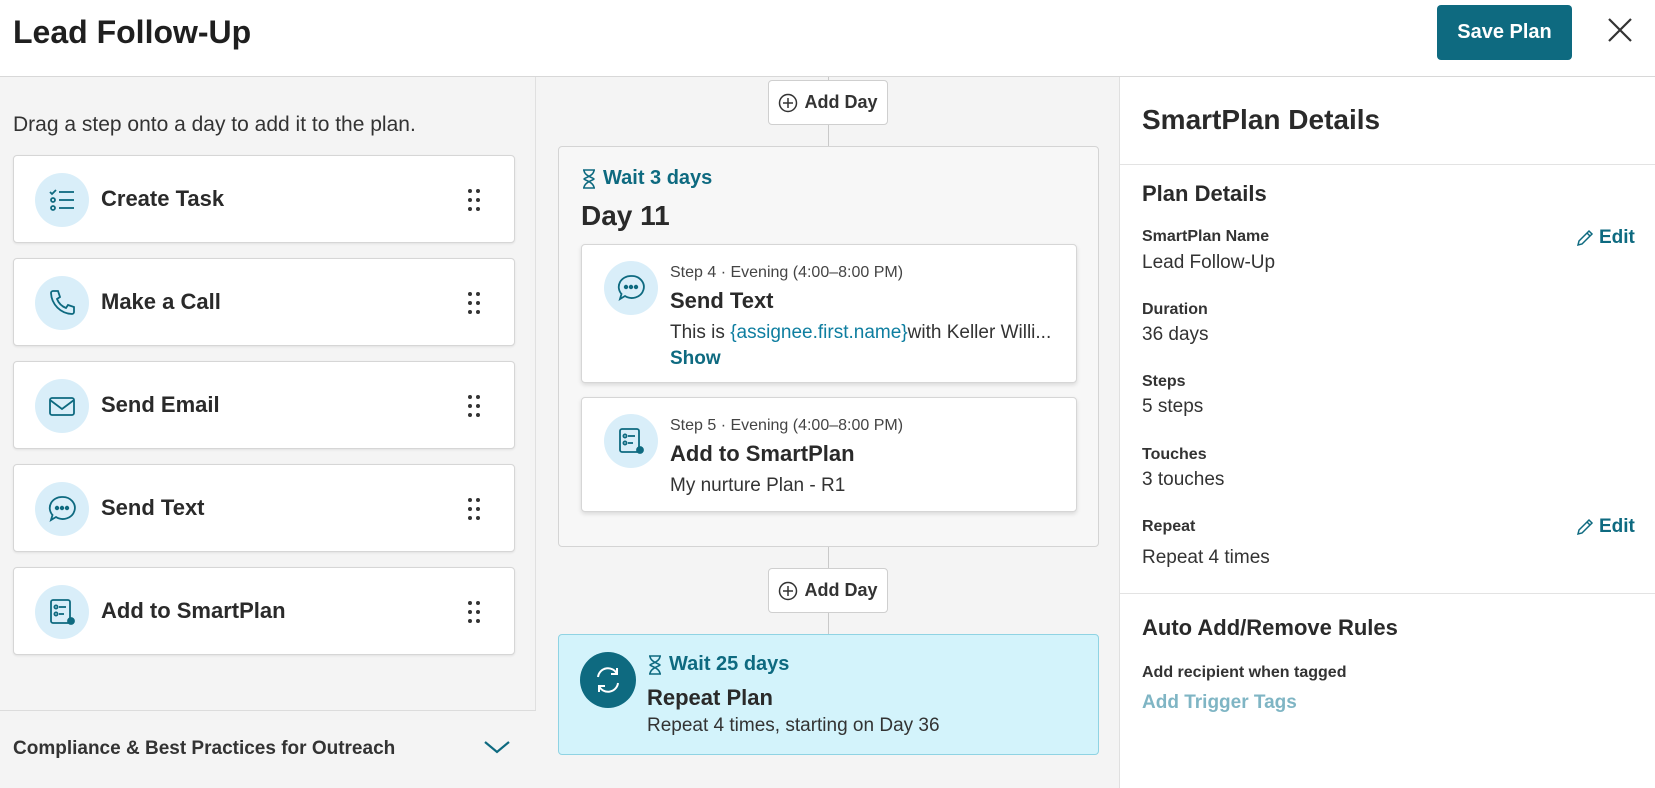 Image resolution: width=1655 pixels, height=788 pixels. I want to click on save-plan-button: Save Plan, so click(1504, 32).